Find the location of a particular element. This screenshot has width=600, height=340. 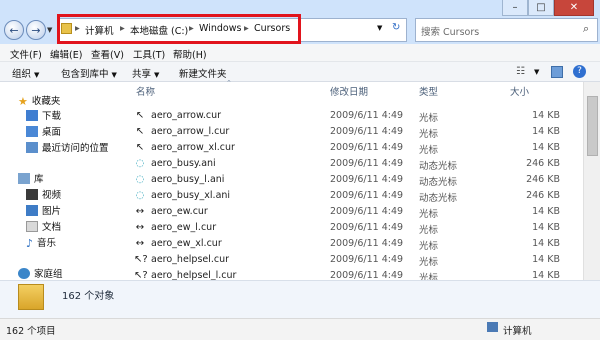

menu-tools: 工具(T) is located at coordinates (149, 54).